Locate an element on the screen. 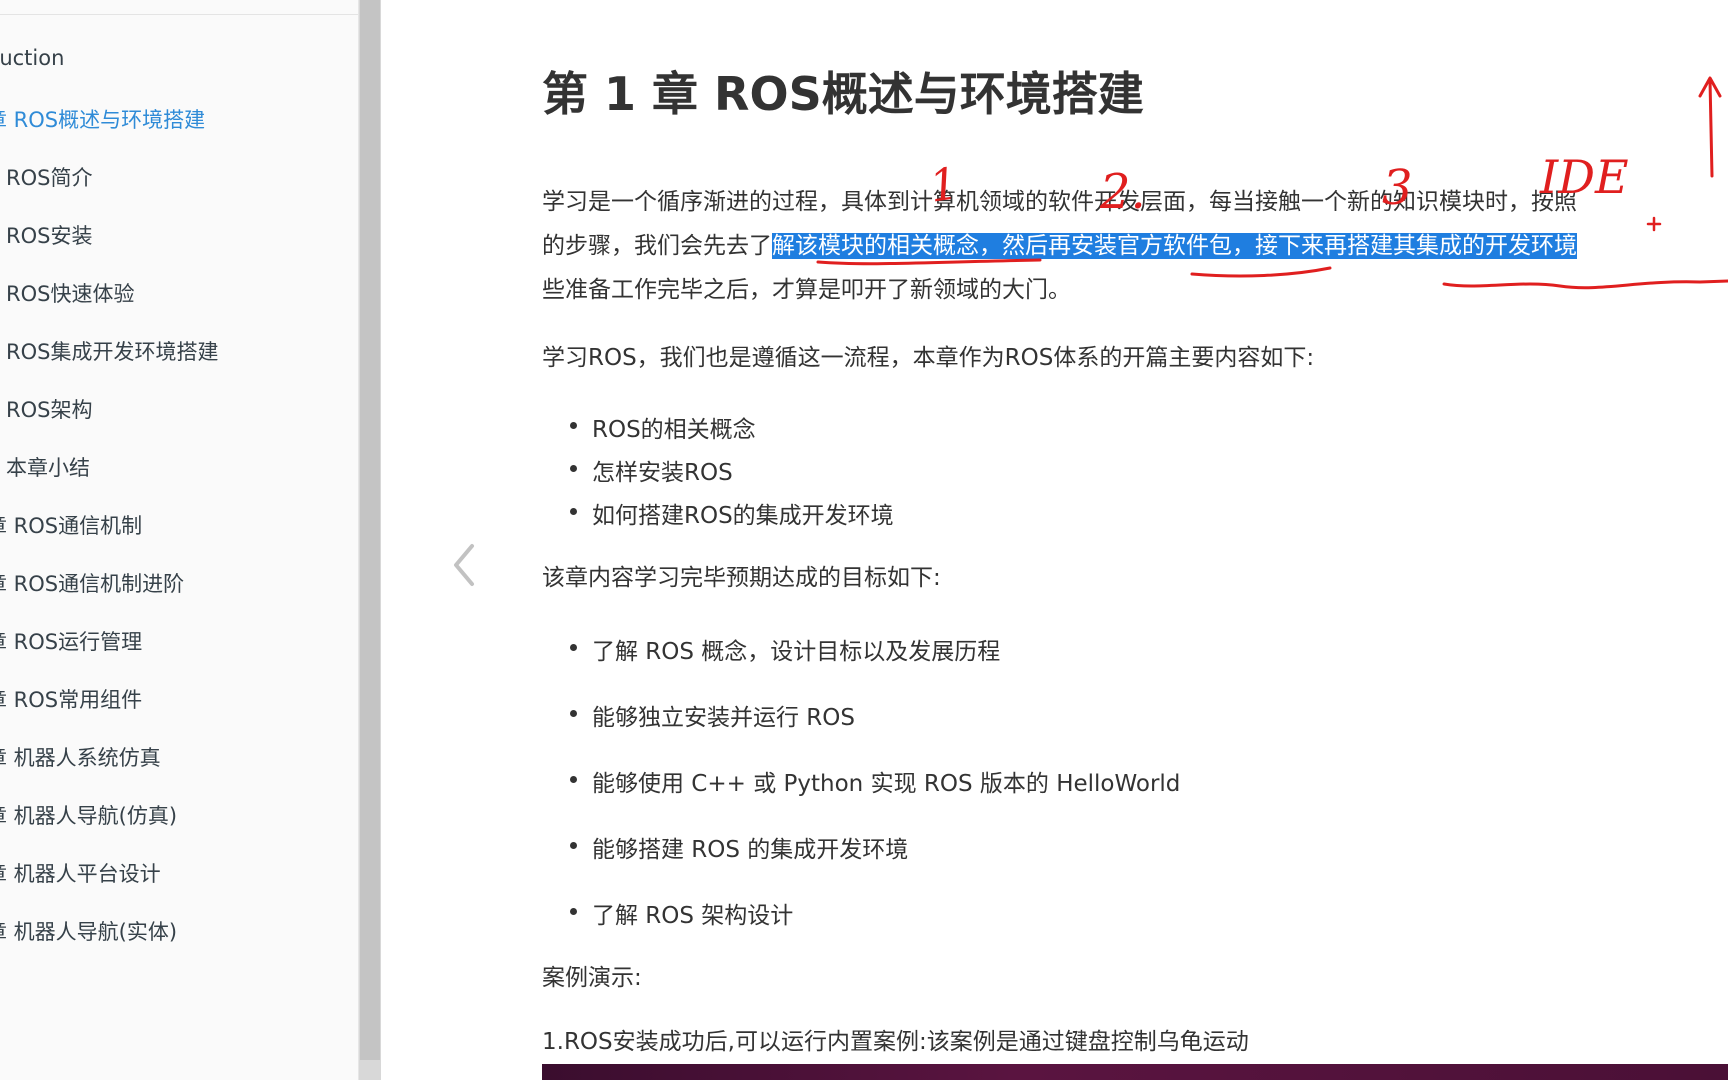 The height and width of the screenshot is (1080, 1728). sidebar-item-chapter-9: 章 机器人导航(实体) is located at coordinates (88, 931).